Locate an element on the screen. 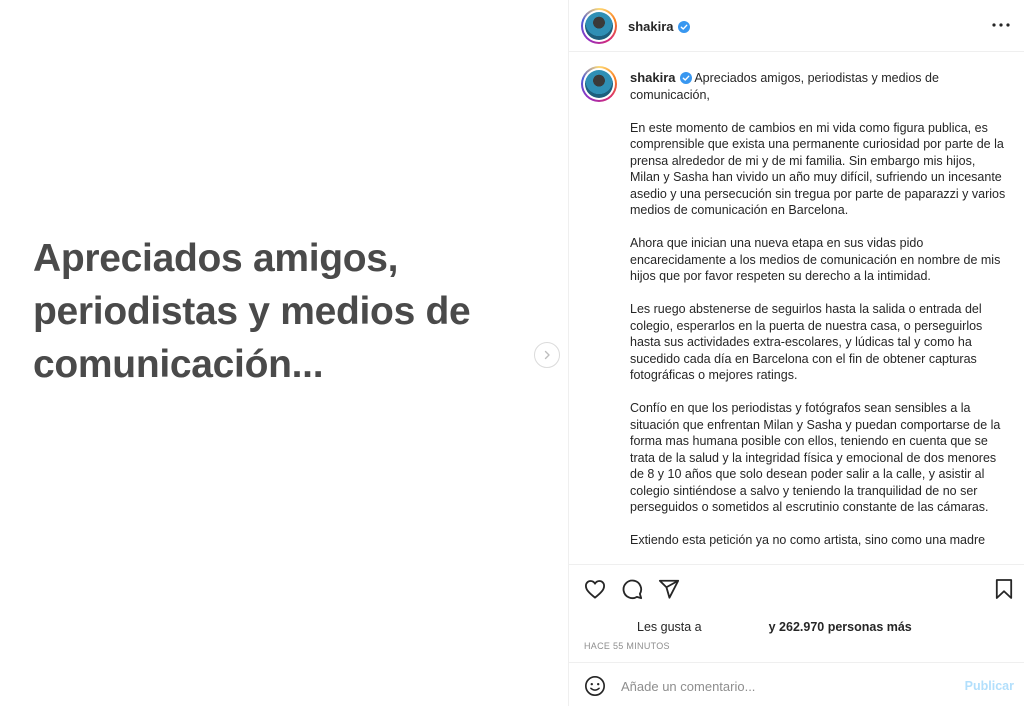 Image resolution: width=1024 pixels, height=706 pixels. likes-summary: Les gusta a y 262.970 personas más is located at coordinates (774, 627).